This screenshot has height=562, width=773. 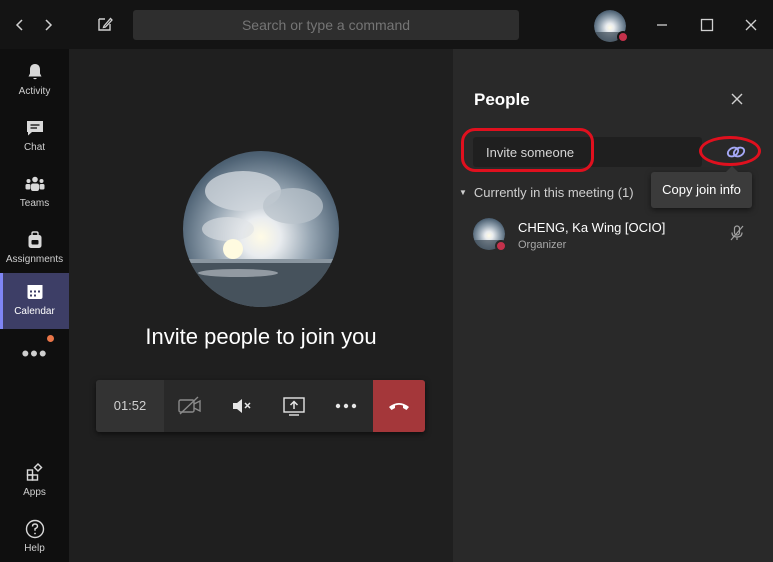 What do you see at coordinates (34, 91) in the screenshot?
I see `rail-label: Activity` at bounding box center [34, 91].